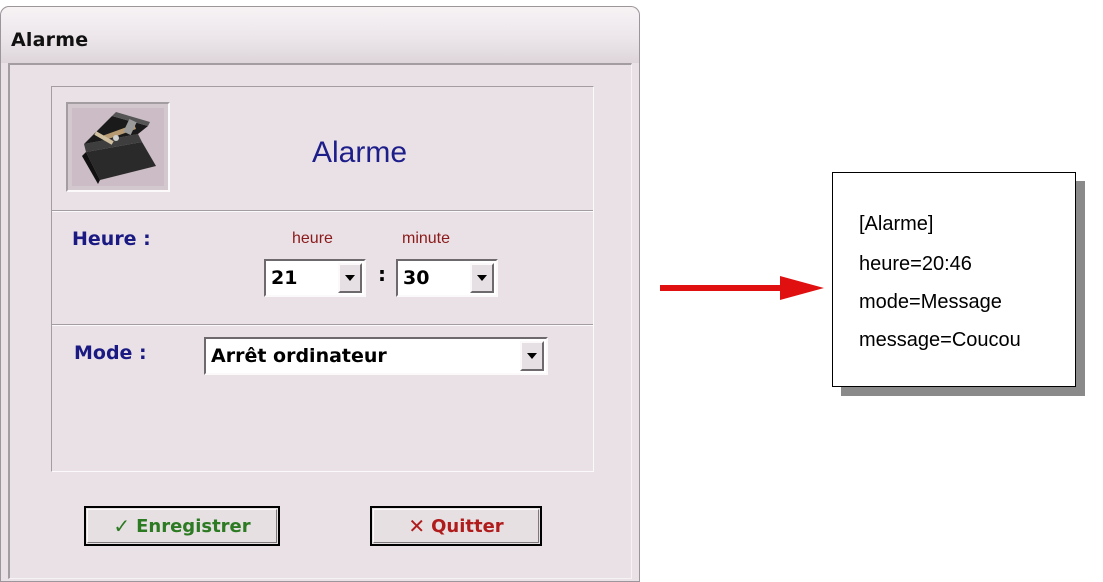 This screenshot has height=582, width=1103. I want to click on mode-label: Mode :, so click(110, 353).